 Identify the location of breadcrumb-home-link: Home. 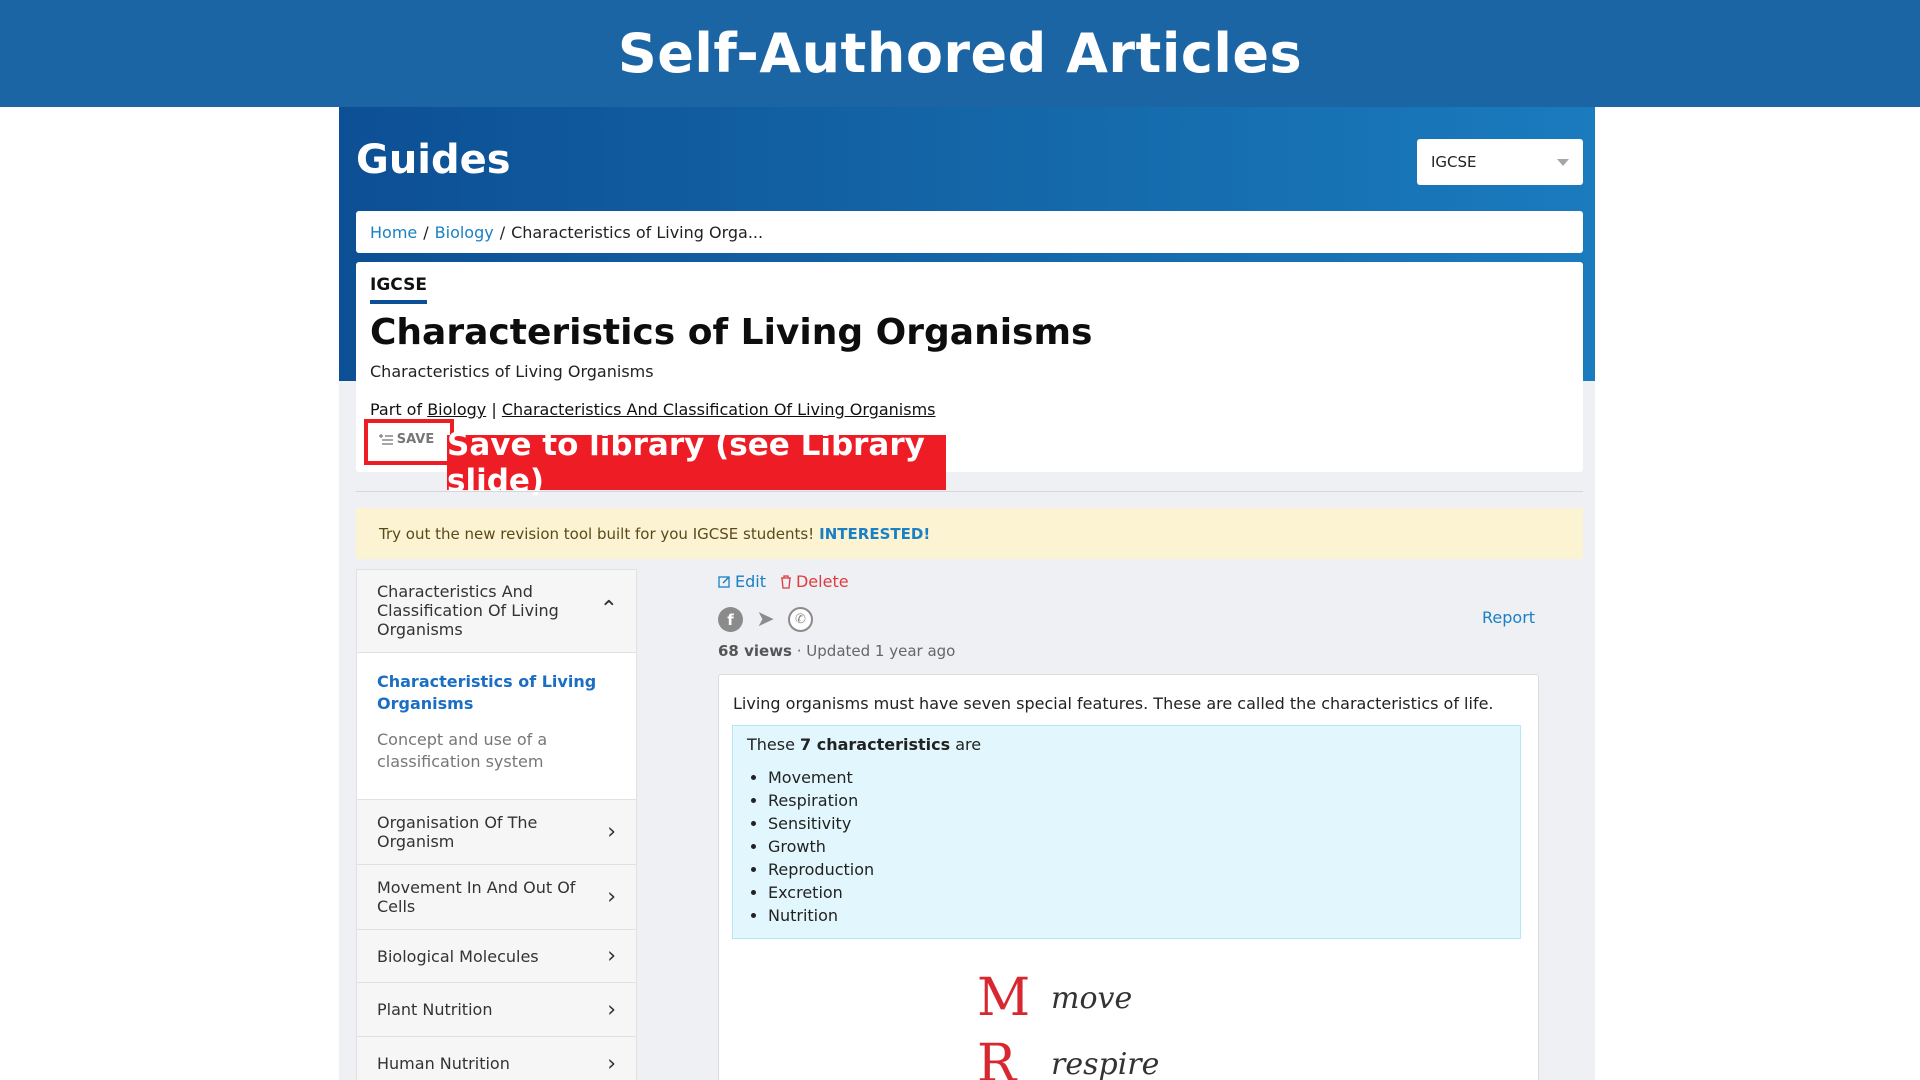
(393, 232).